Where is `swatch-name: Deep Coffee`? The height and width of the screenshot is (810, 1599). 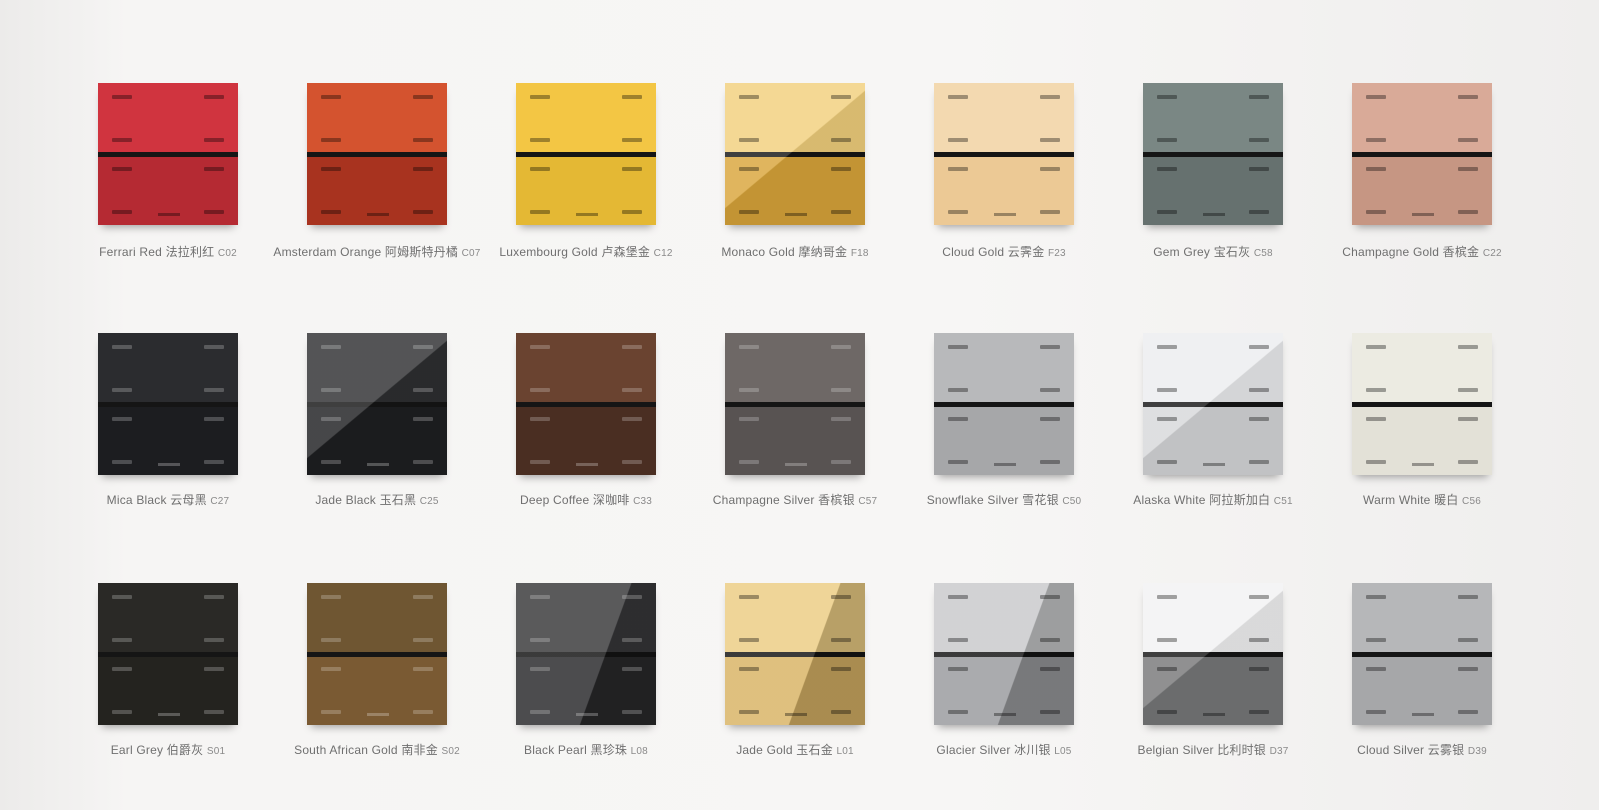 swatch-name: Deep Coffee is located at coordinates (554, 500).